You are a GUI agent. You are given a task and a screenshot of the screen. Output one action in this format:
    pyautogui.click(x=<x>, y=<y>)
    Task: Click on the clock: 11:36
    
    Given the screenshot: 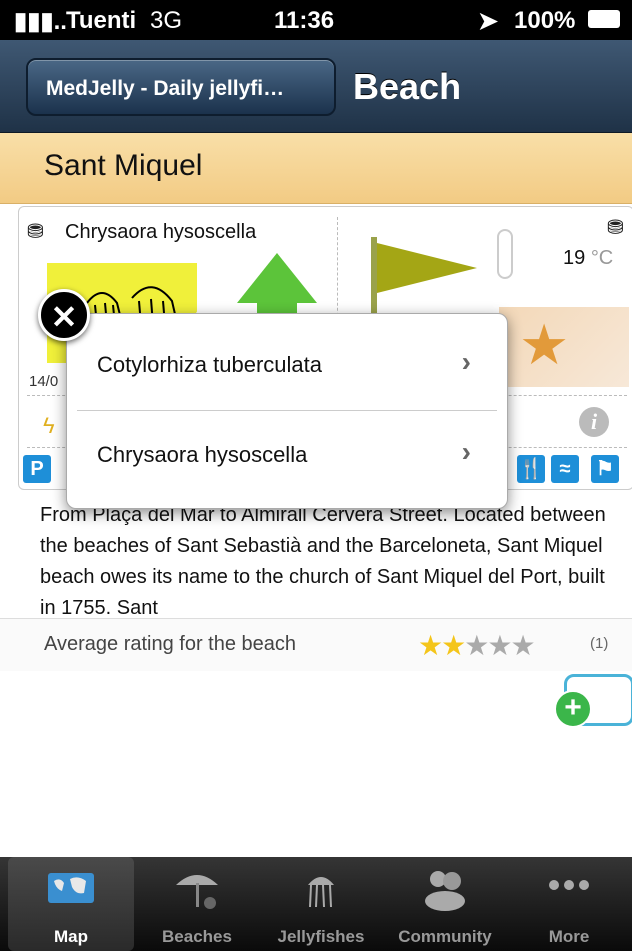 What is the action you would take?
    pyautogui.click(x=304, y=20)
    